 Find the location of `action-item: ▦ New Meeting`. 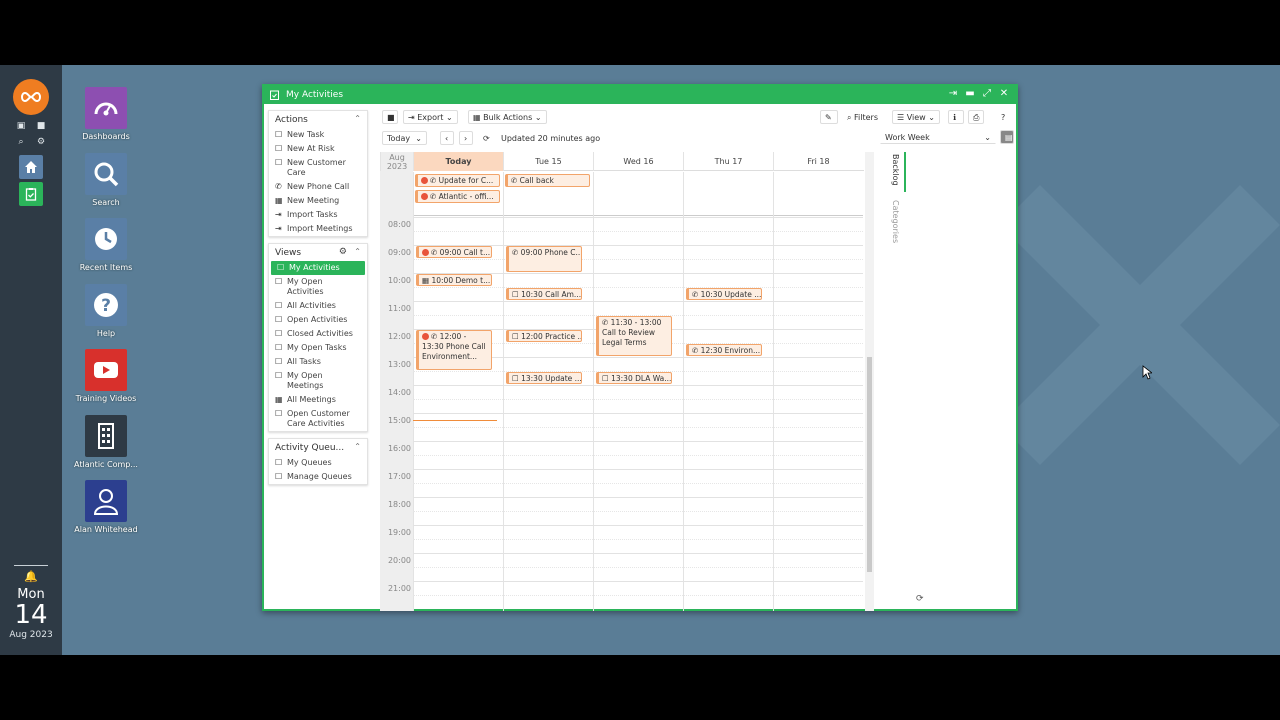

action-item: ▦ New Meeting is located at coordinates (318, 201).